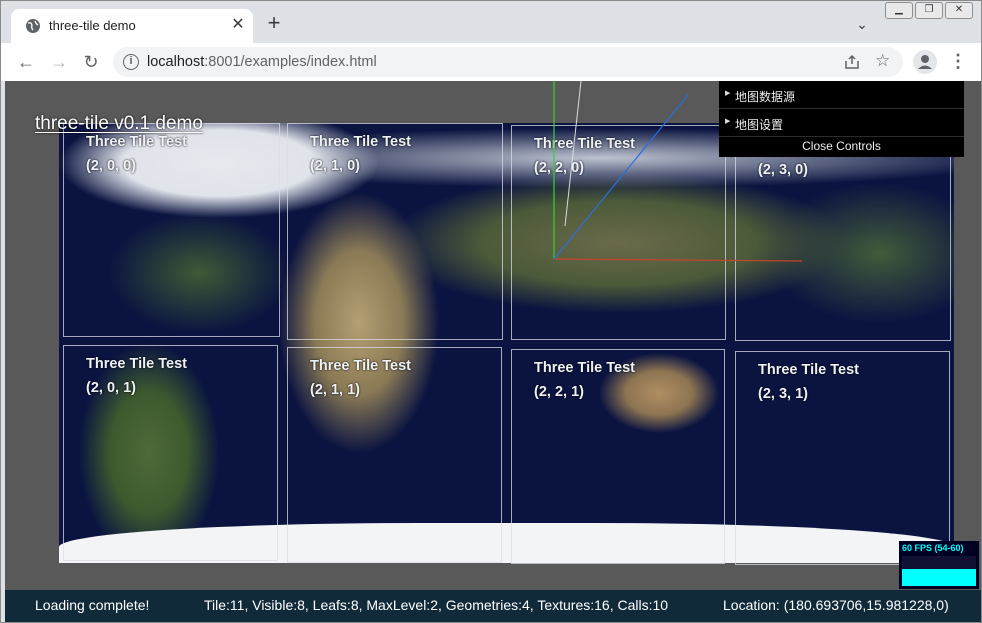  Describe the element at coordinates (274, 23) in the screenshot. I see `new-tab-button: +` at that location.